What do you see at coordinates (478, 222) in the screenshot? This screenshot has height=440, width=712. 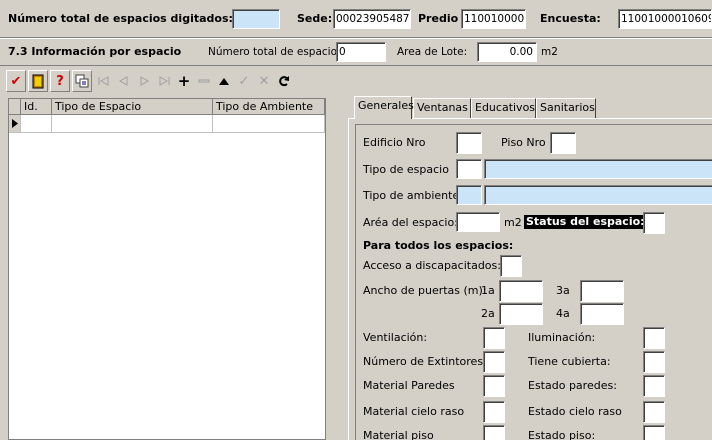 I see `area-espacio-input` at bounding box center [478, 222].